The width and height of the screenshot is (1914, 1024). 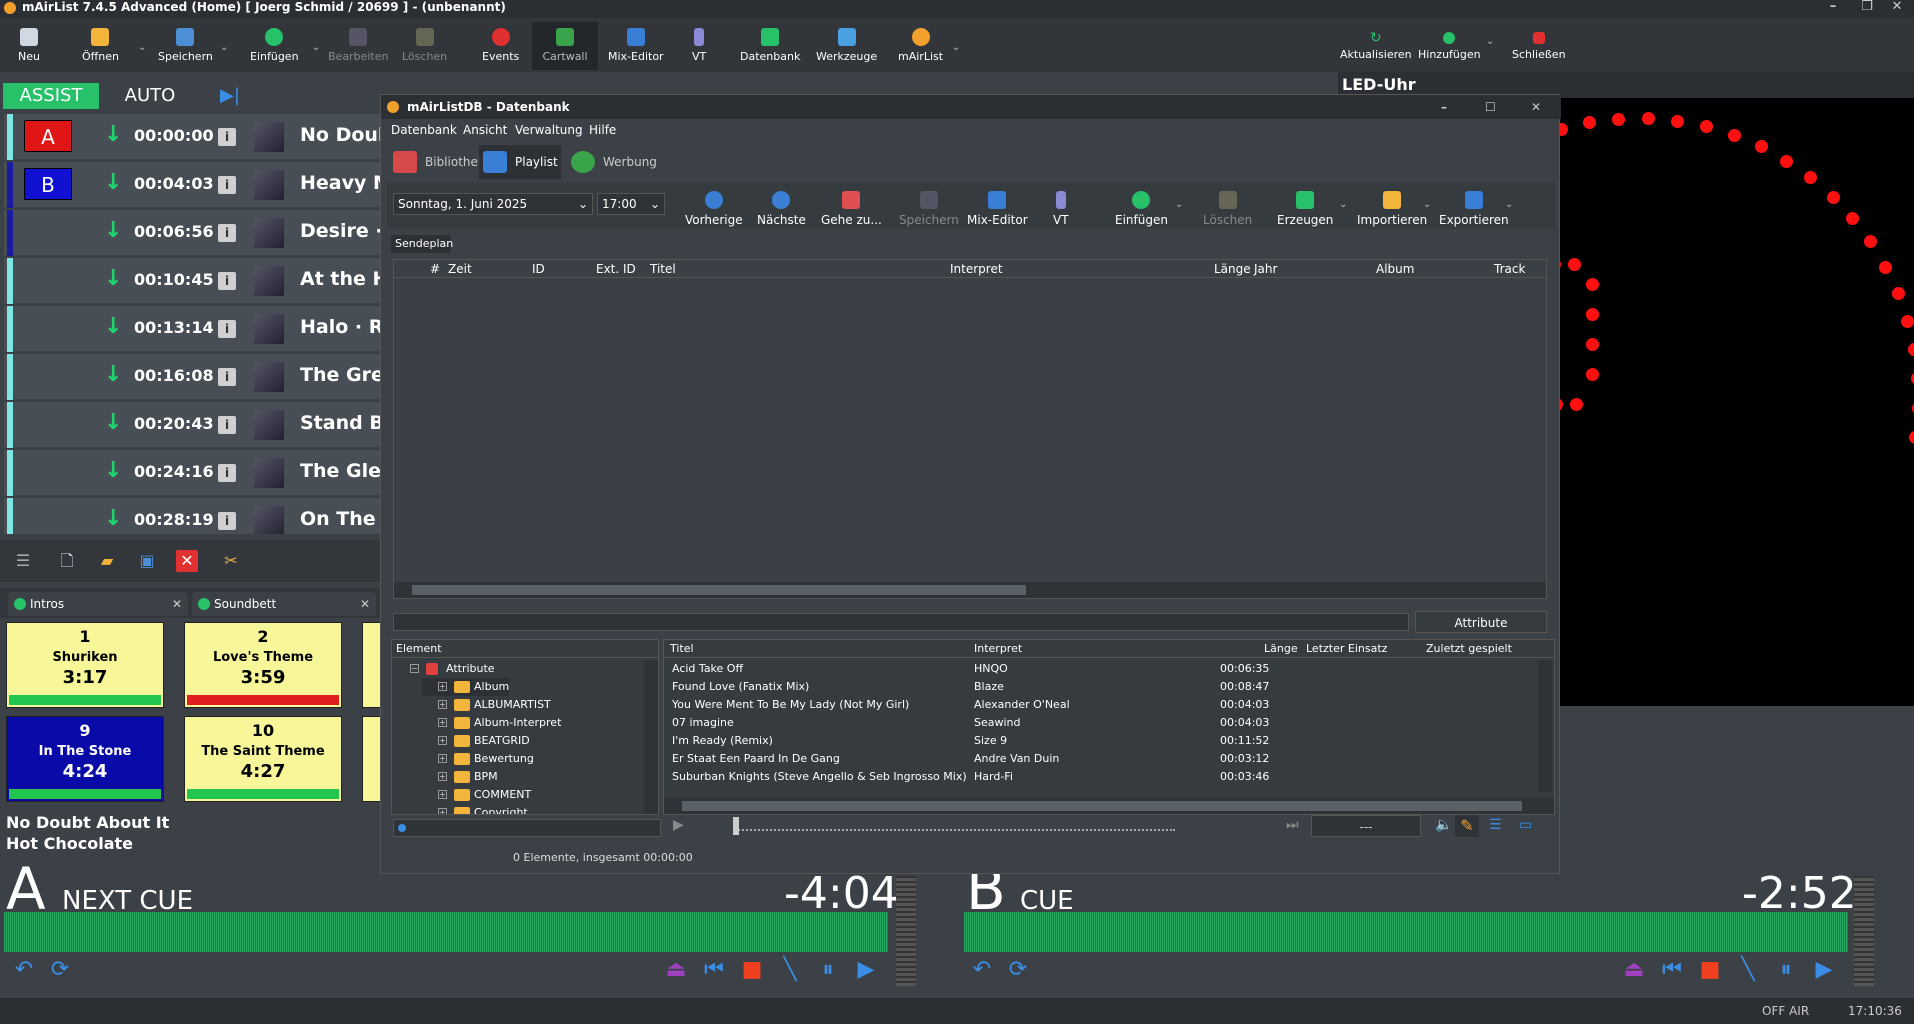 I want to click on generate-button: Erzeugen, so click(x=1305, y=209).